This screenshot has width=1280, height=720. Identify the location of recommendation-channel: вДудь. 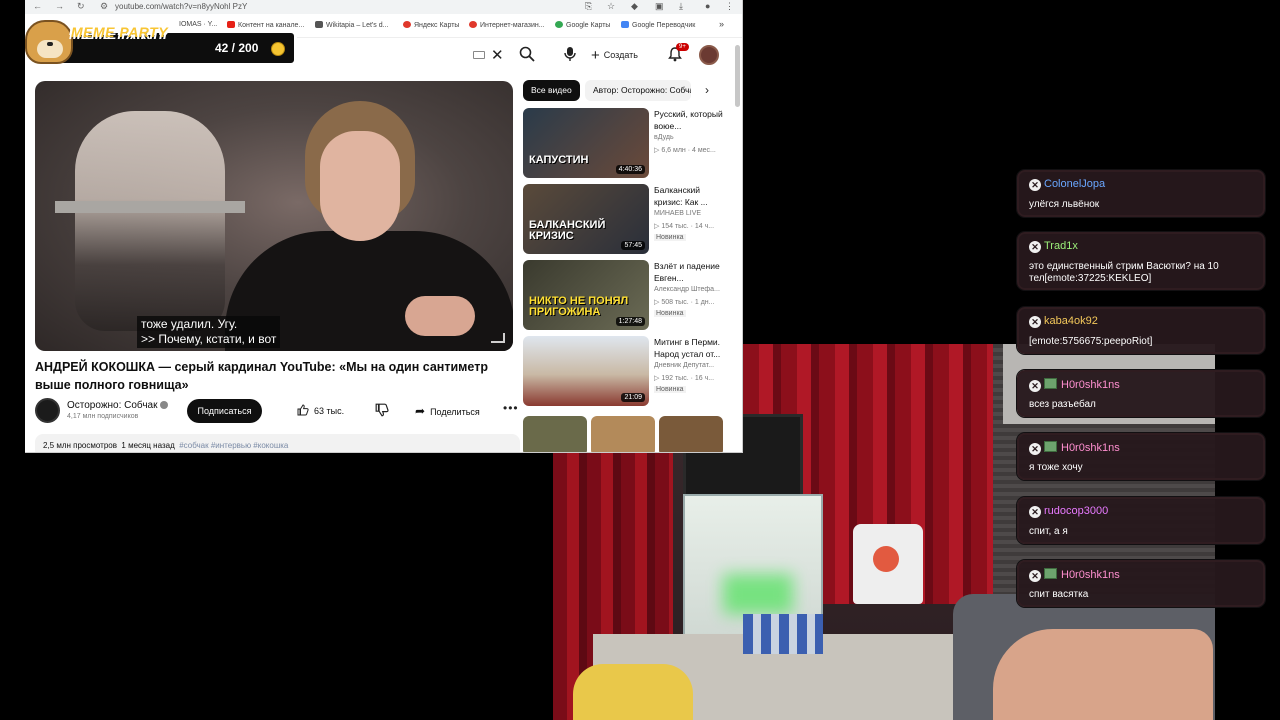
(664, 137).